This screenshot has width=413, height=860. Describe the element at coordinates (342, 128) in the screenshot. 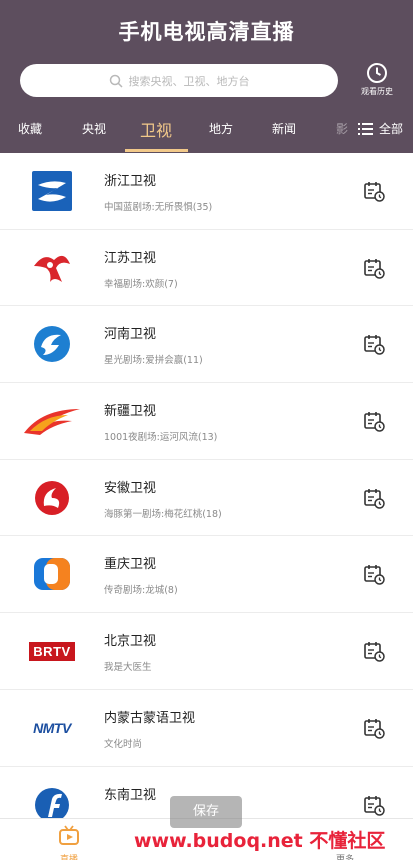

I see `tab-movies: 影` at that location.